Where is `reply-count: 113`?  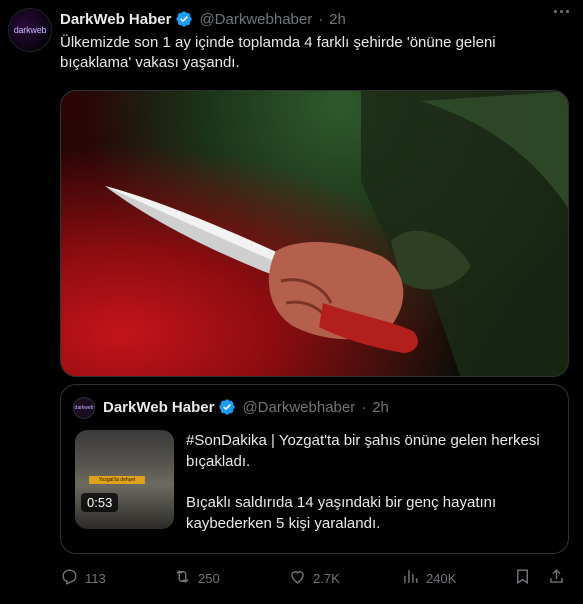 reply-count: 113 is located at coordinates (95, 578).